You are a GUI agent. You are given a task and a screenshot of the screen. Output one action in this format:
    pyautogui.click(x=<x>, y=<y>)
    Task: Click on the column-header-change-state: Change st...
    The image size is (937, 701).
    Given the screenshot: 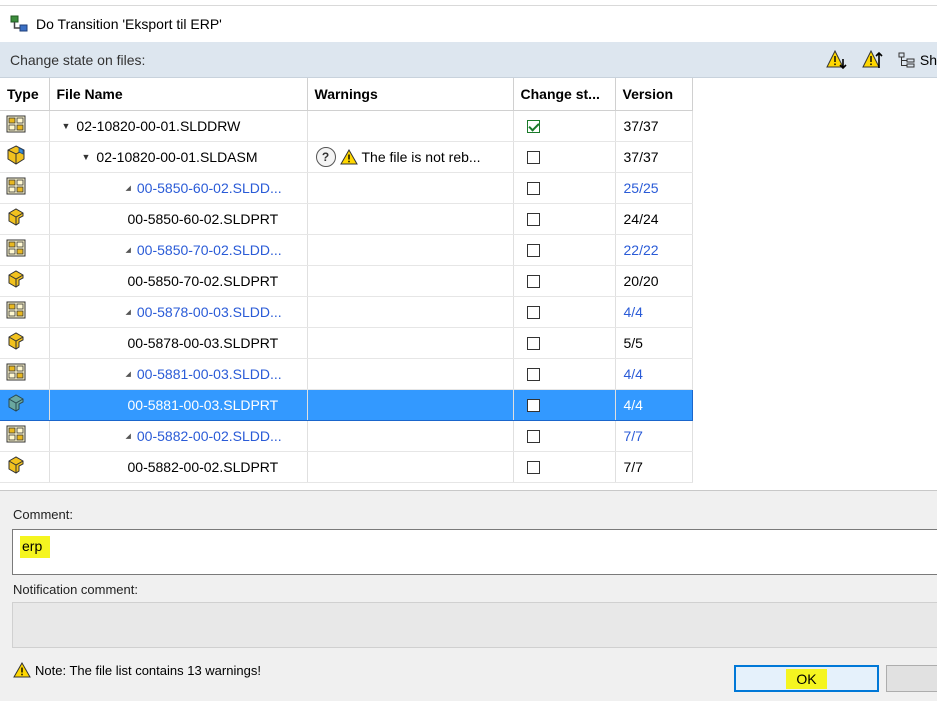 What is the action you would take?
    pyautogui.click(x=564, y=94)
    